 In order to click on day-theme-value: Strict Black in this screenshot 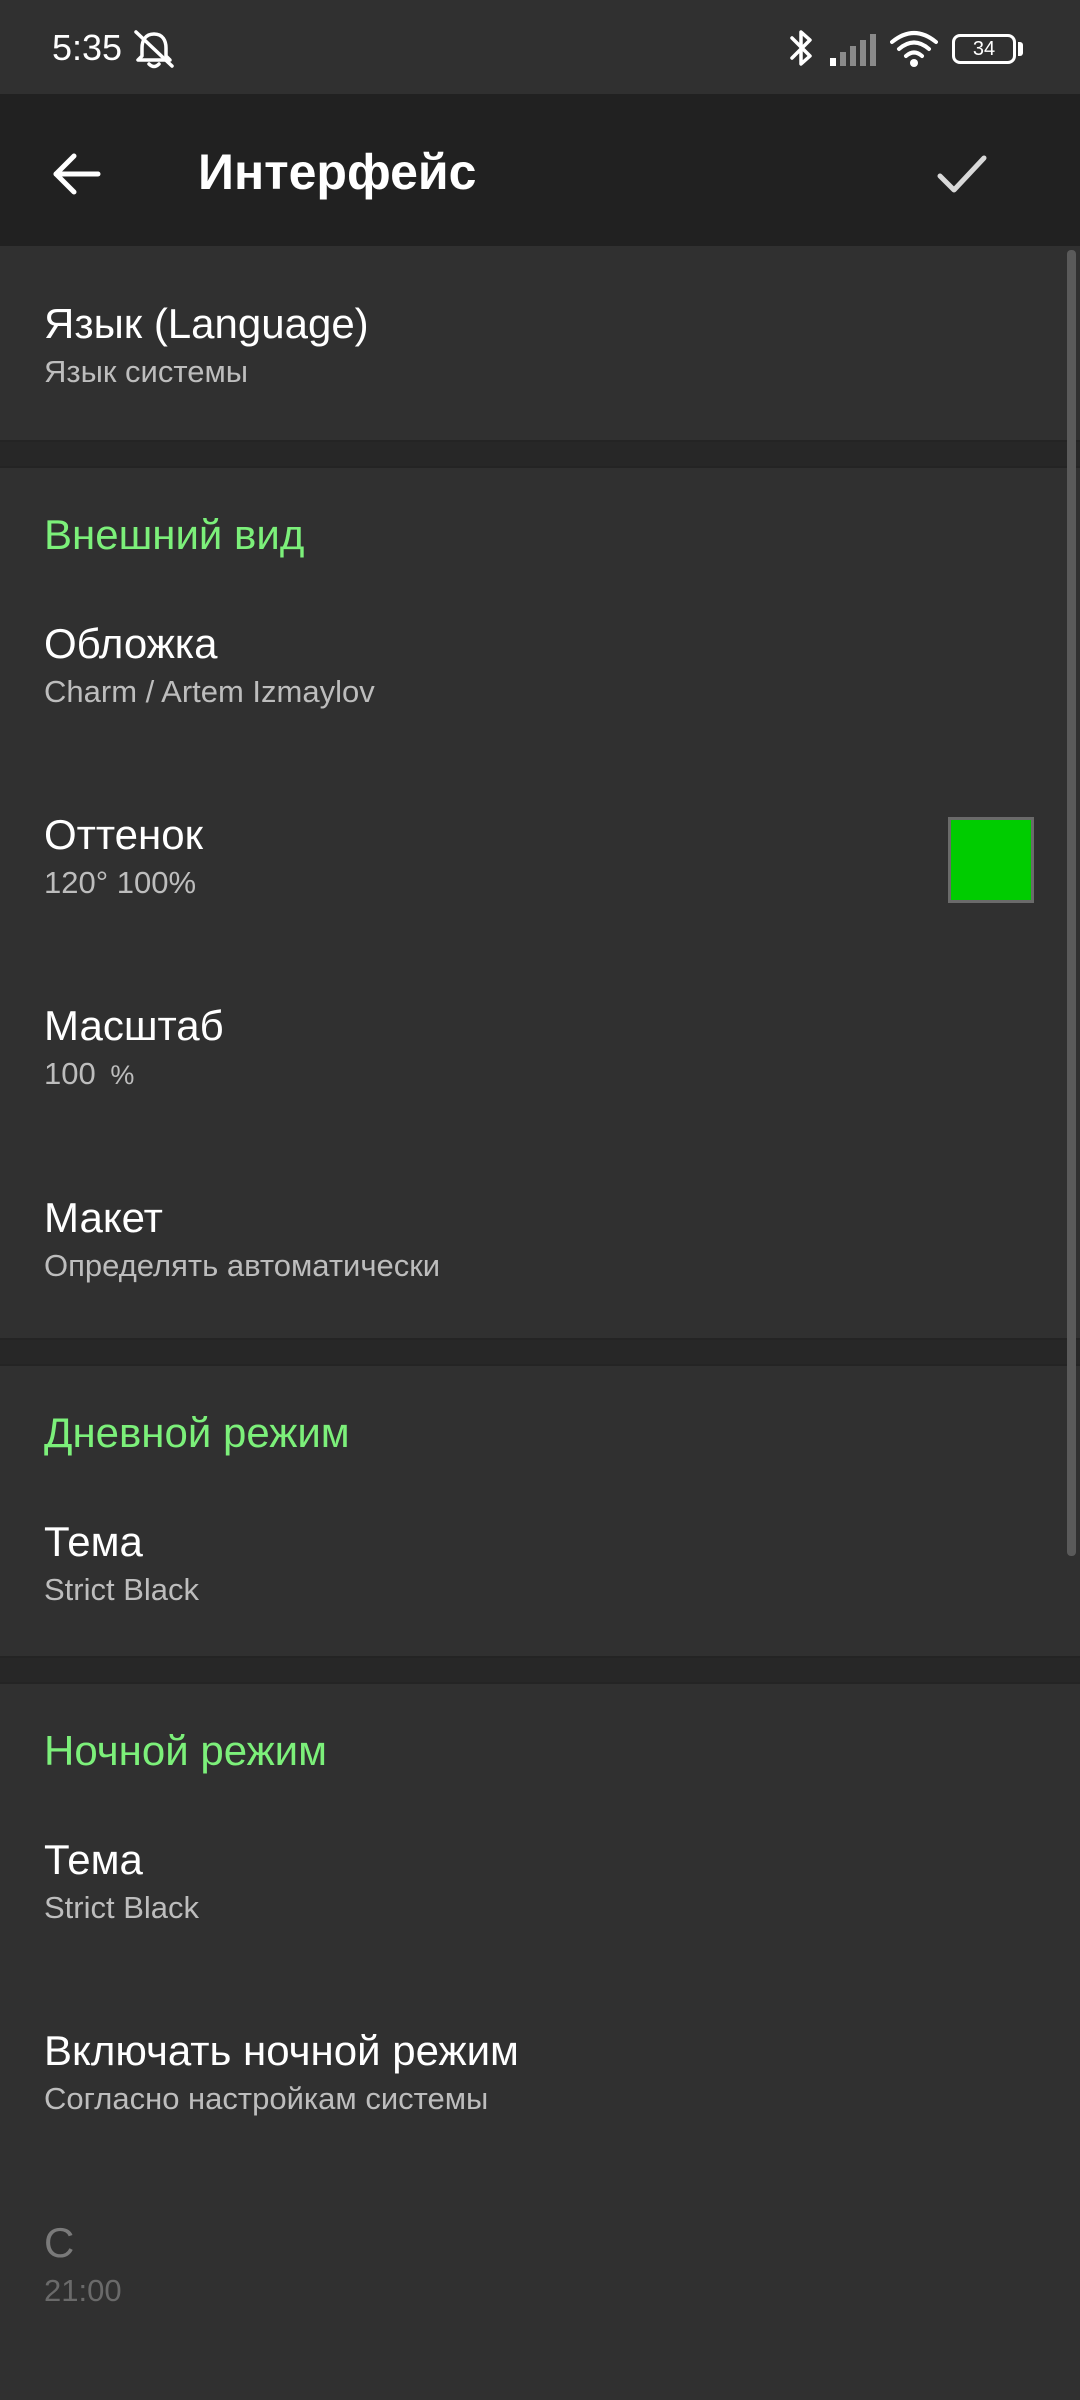, I will do `click(122, 1589)`.